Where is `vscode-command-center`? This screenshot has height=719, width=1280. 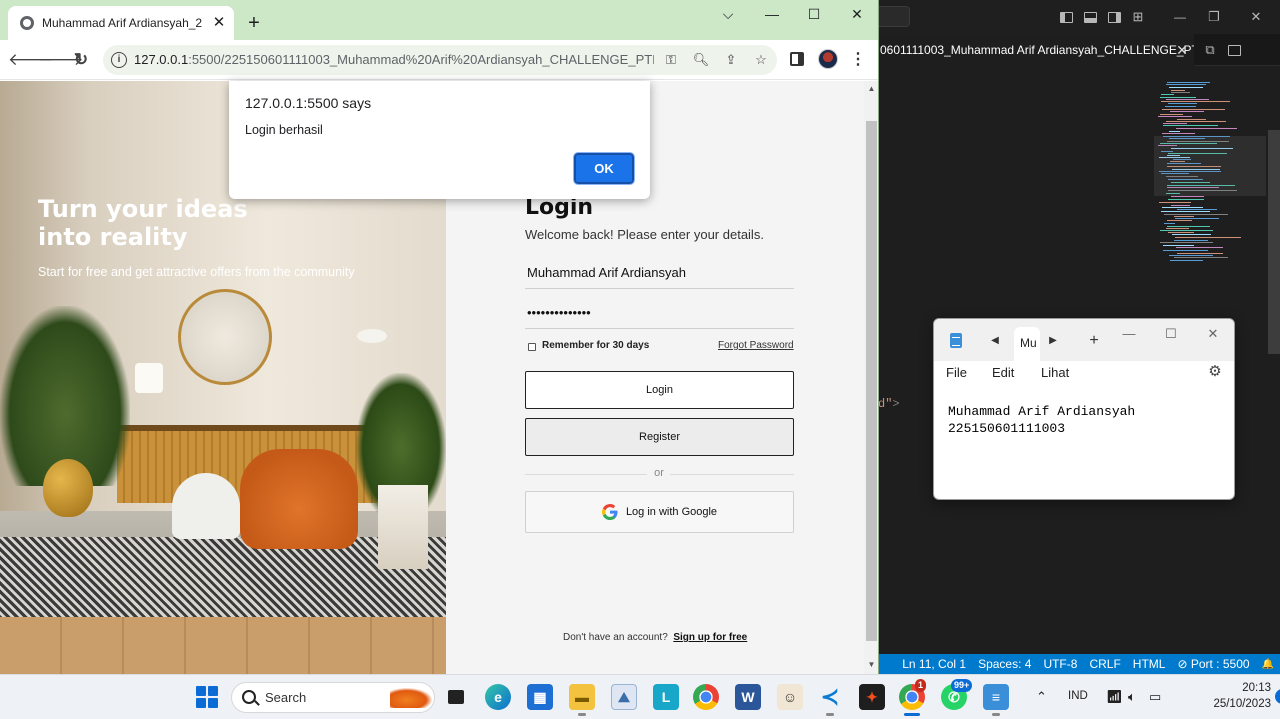 vscode-command-center is located at coordinates (894, 16).